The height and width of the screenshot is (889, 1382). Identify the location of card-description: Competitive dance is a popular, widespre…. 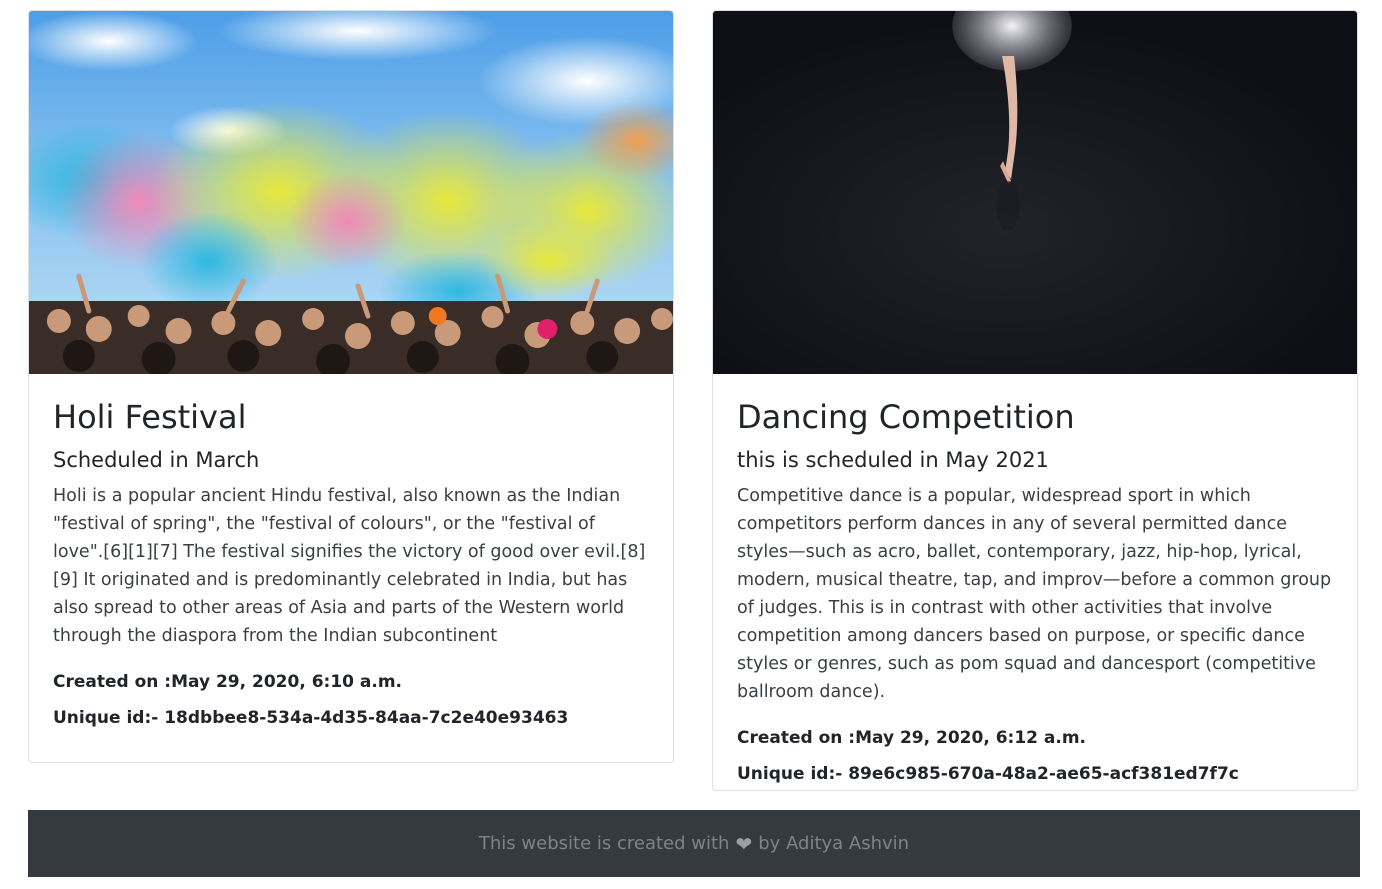
(1034, 594).